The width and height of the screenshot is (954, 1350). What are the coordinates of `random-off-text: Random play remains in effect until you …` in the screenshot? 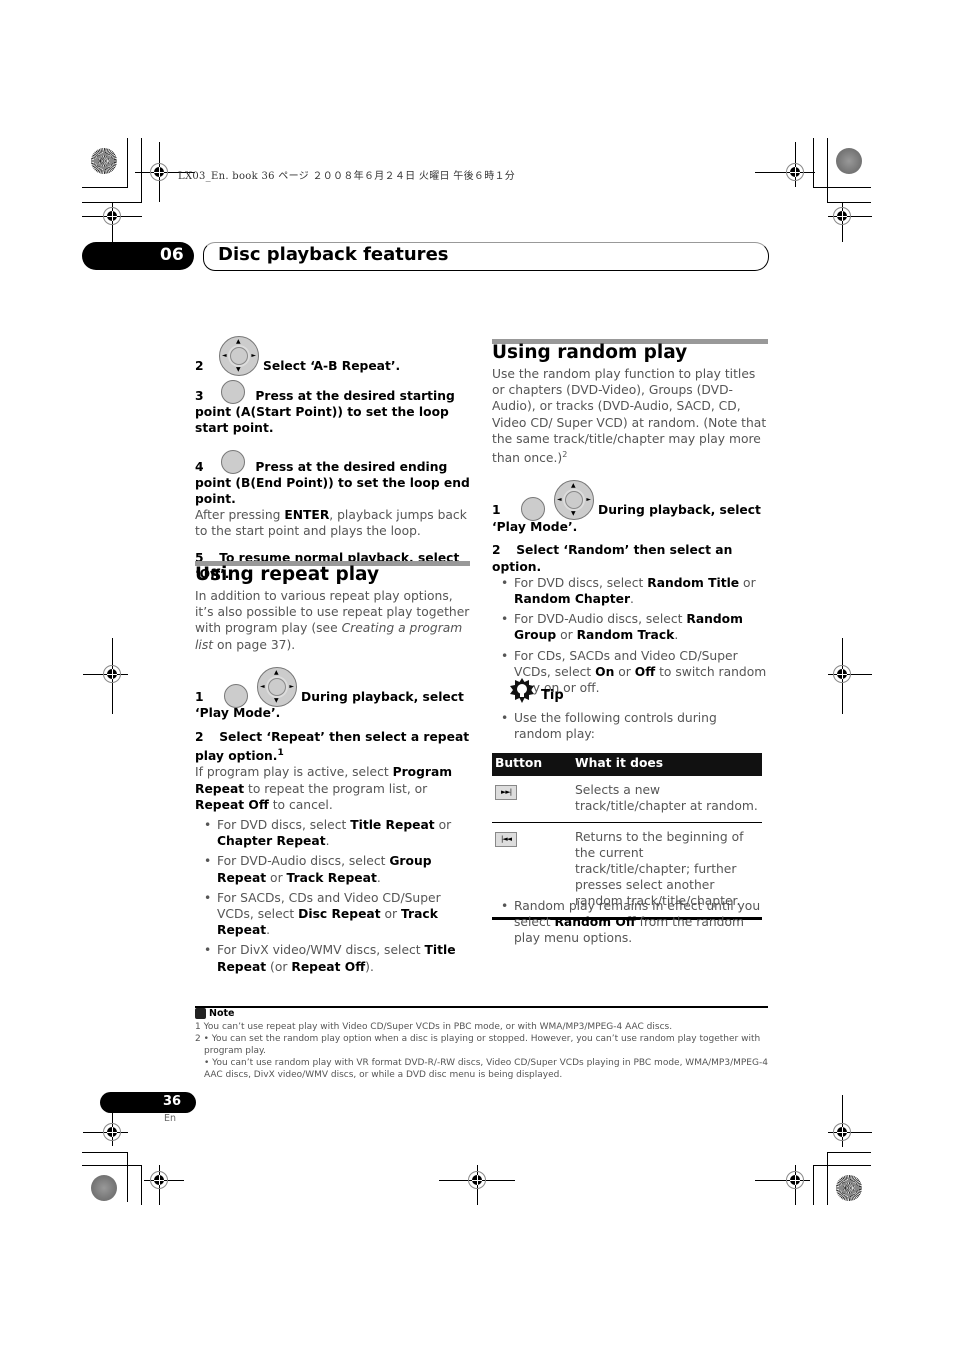 It's located at (630, 924).